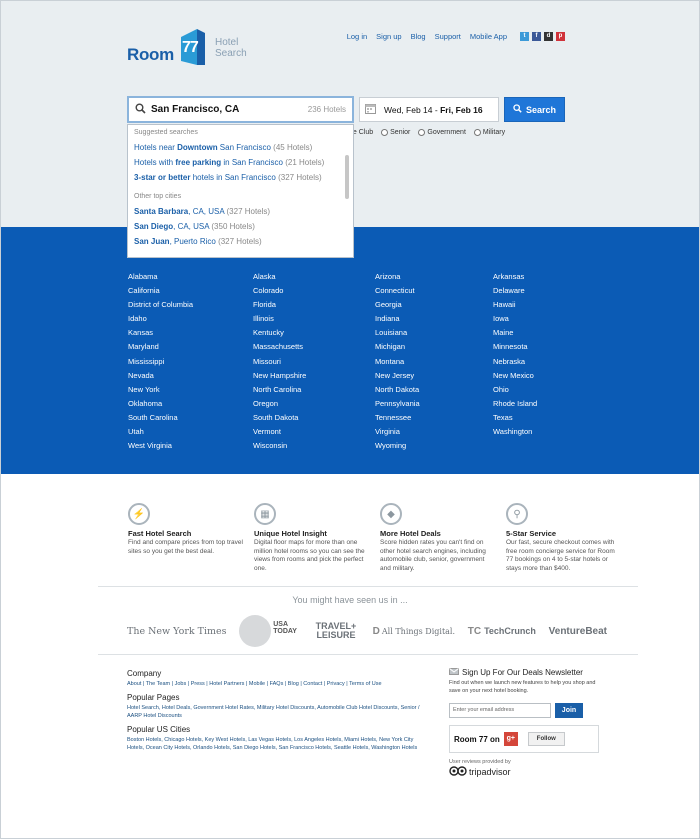 This screenshot has width=700, height=839. What do you see at coordinates (160, 347) in the screenshot?
I see `state-link: Maryland` at bounding box center [160, 347].